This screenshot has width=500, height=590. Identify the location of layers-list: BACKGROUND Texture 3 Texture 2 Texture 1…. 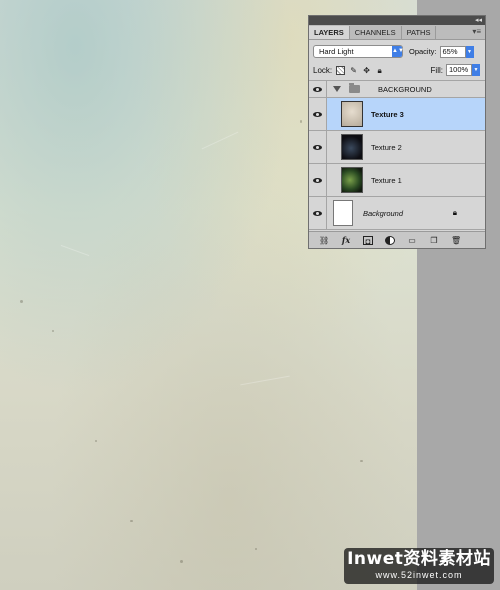
(397, 155).